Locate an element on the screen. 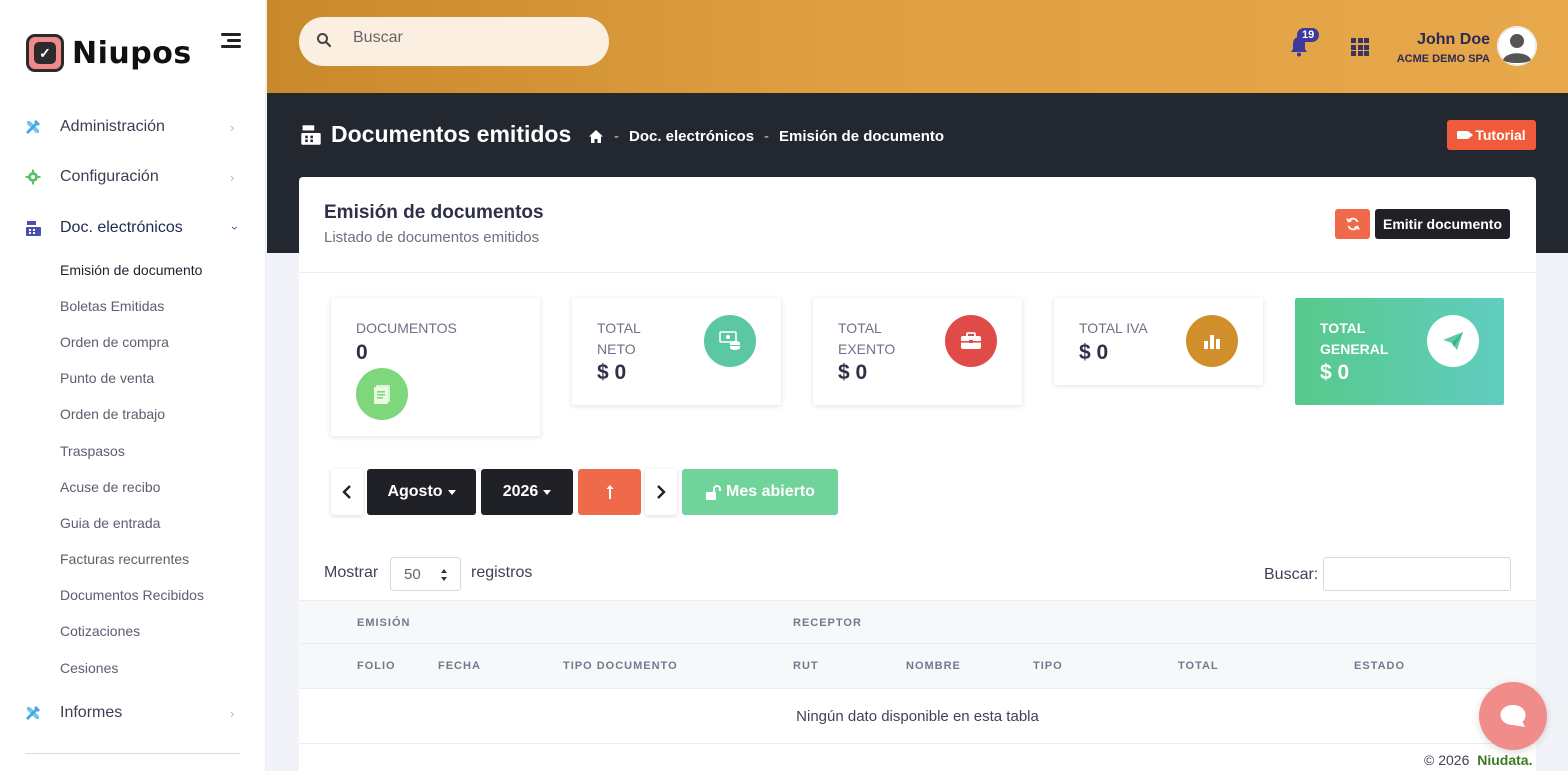 The image size is (1568, 771). sidebar-subitem-traspasos: Traspasos is located at coordinates (92, 451).